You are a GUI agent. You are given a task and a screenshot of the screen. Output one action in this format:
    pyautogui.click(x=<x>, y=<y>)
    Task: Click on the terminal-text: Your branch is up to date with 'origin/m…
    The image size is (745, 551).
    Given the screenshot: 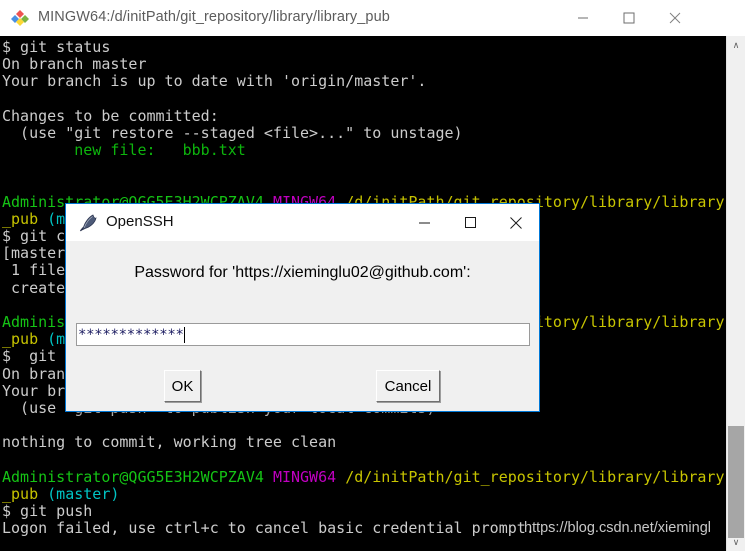 What is the action you would take?
    pyautogui.click(x=214, y=81)
    